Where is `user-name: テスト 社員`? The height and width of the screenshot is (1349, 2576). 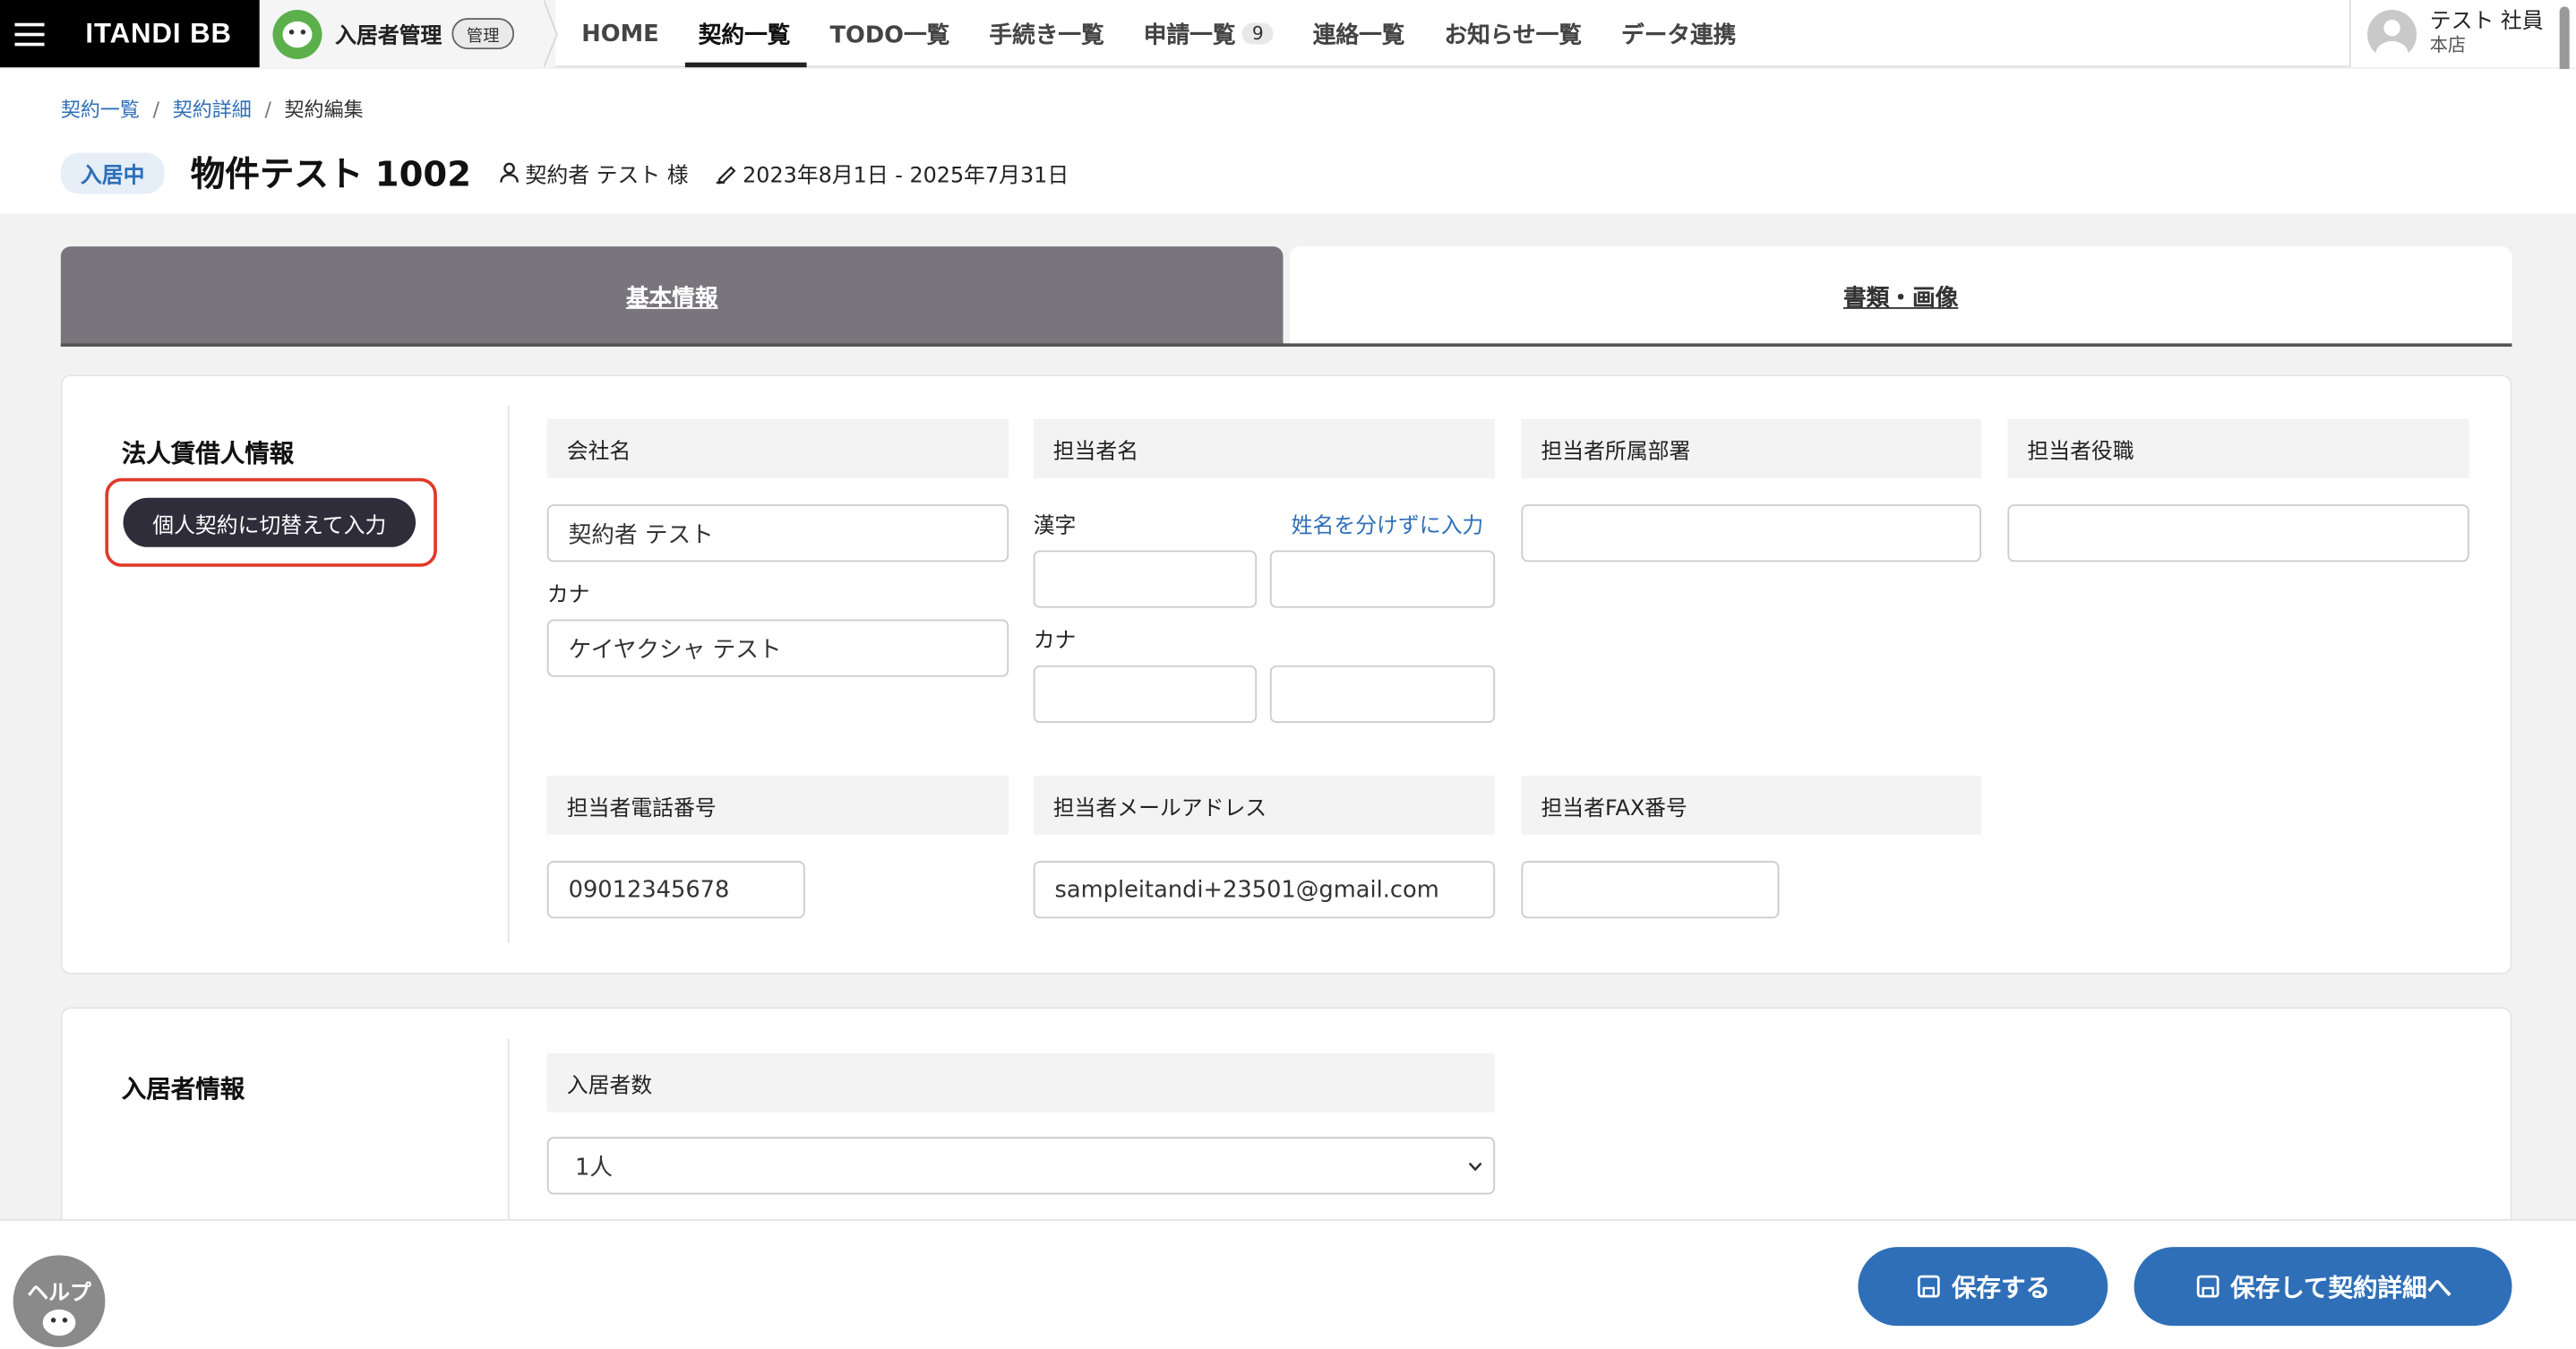
user-name: テスト 社員 is located at coordinates (2486, 23).